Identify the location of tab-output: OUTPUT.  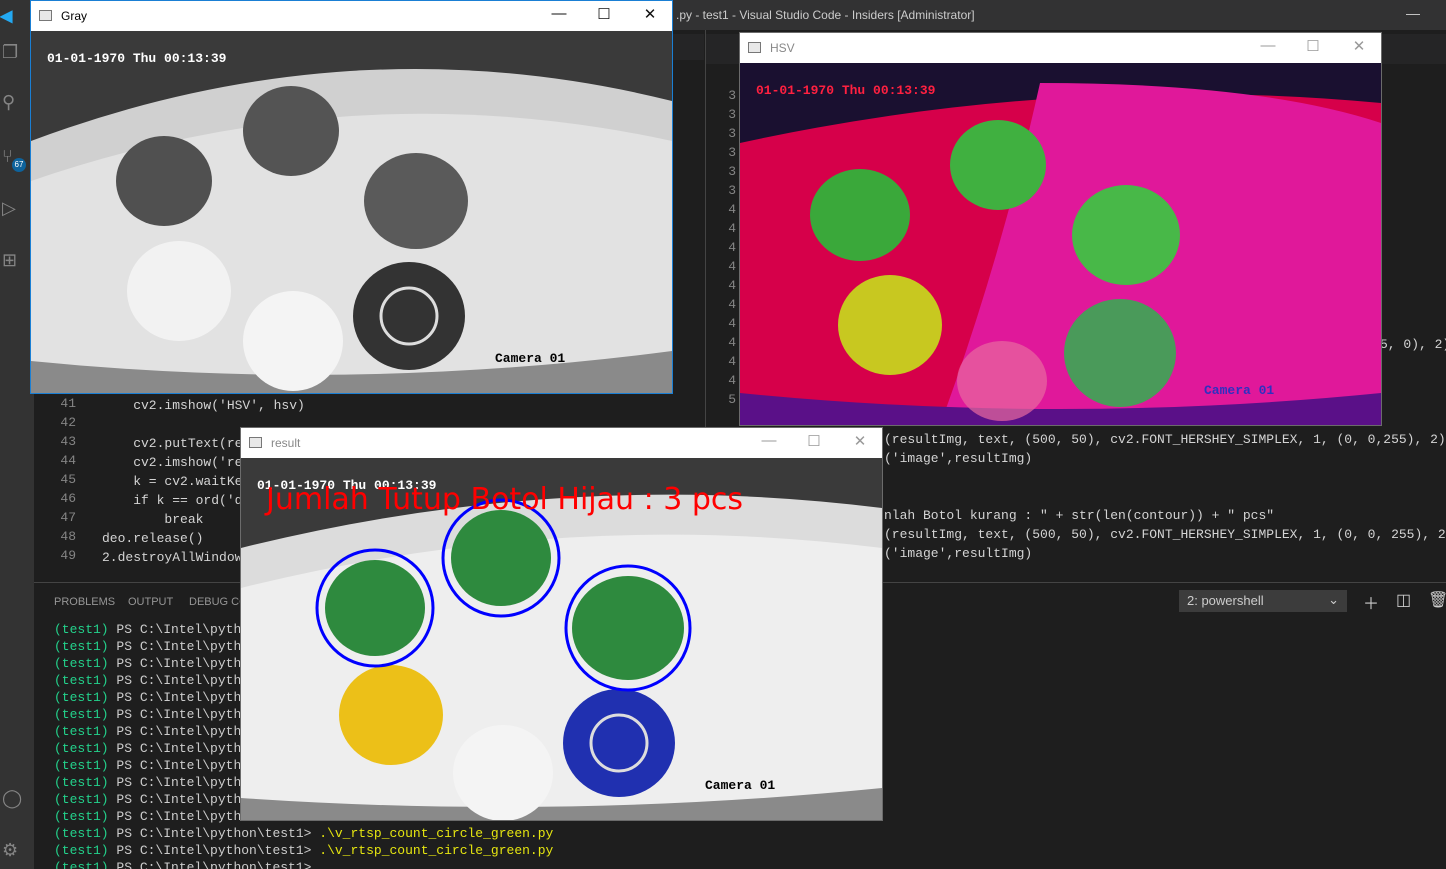
(150, 602).